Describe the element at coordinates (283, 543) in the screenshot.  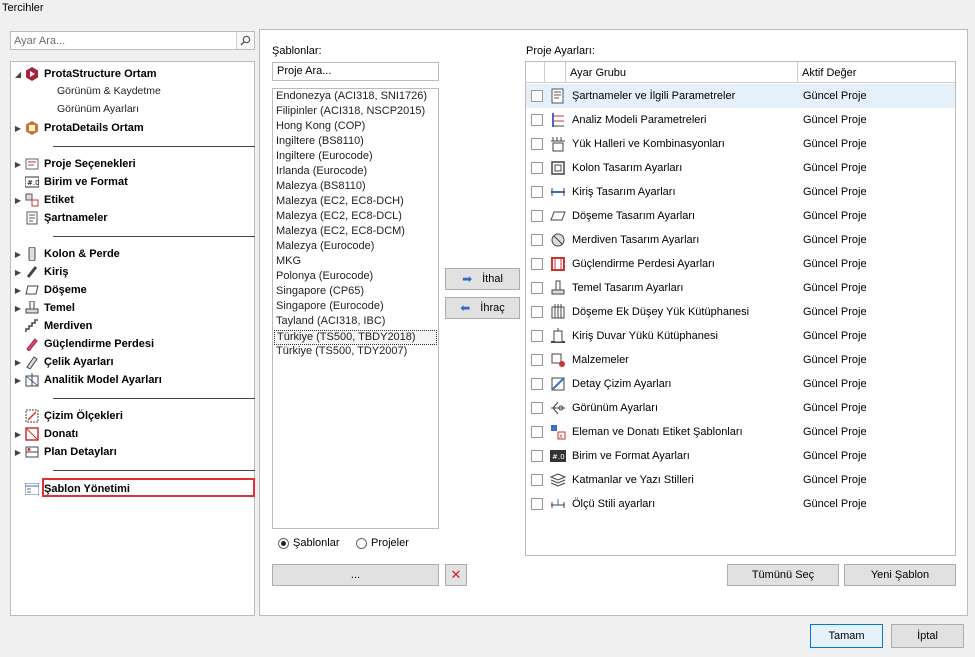
I see `radio-templates-dot` at that location.